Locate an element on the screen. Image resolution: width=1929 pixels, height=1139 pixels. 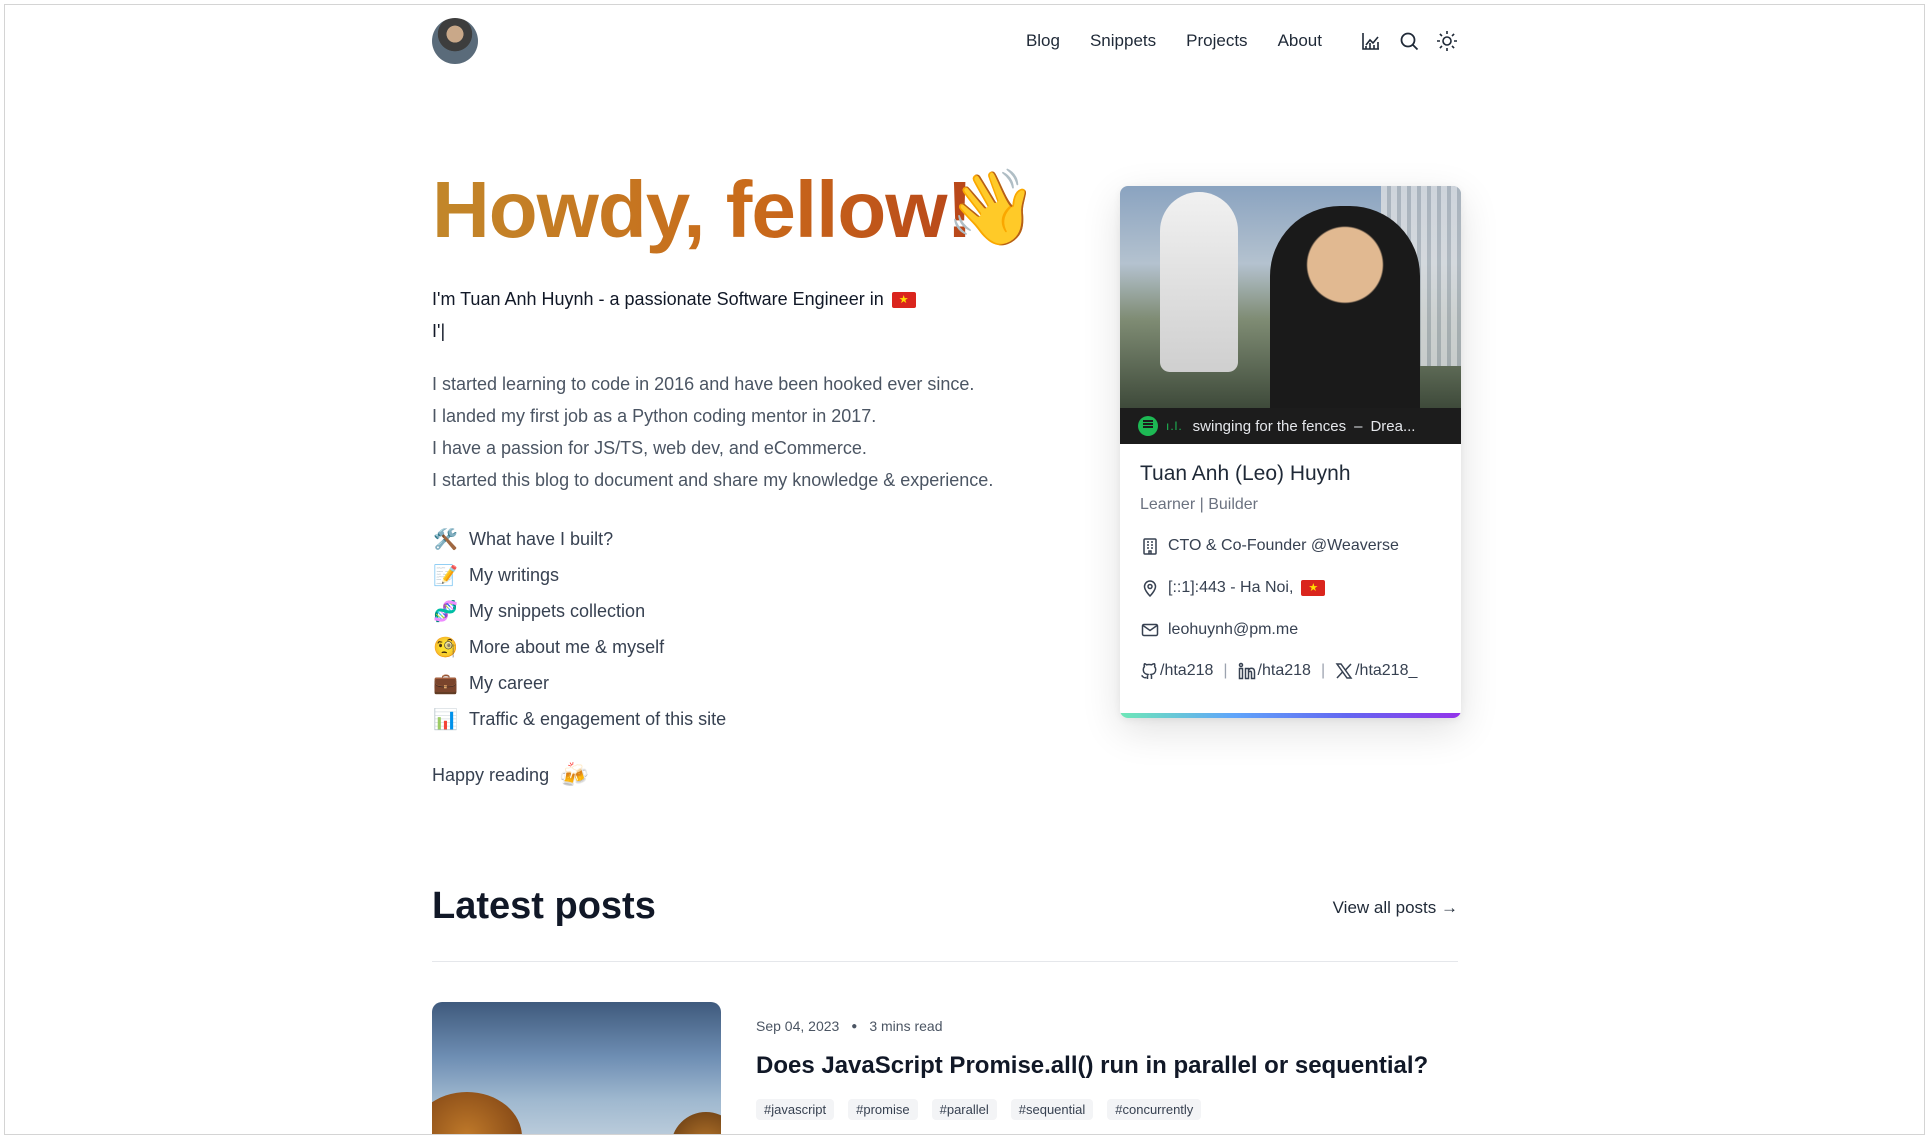
search-icon is located at coordinates (1409, 41).